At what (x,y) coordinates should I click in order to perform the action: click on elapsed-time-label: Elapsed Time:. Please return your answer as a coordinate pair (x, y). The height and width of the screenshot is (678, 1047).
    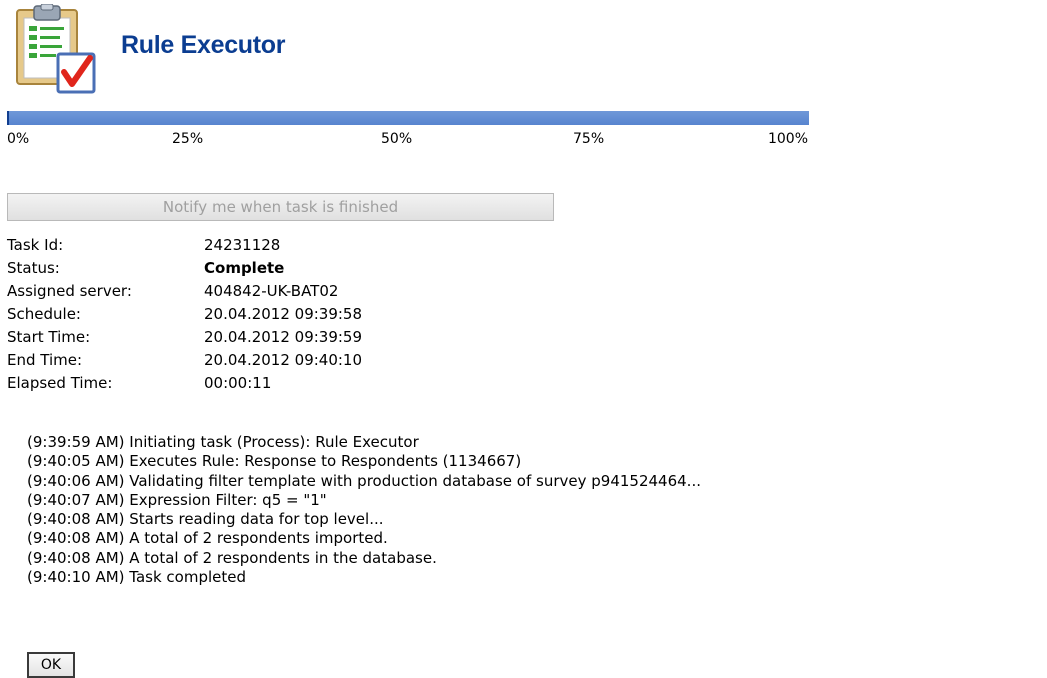
    Looking at the image, I should click on (60, 382).